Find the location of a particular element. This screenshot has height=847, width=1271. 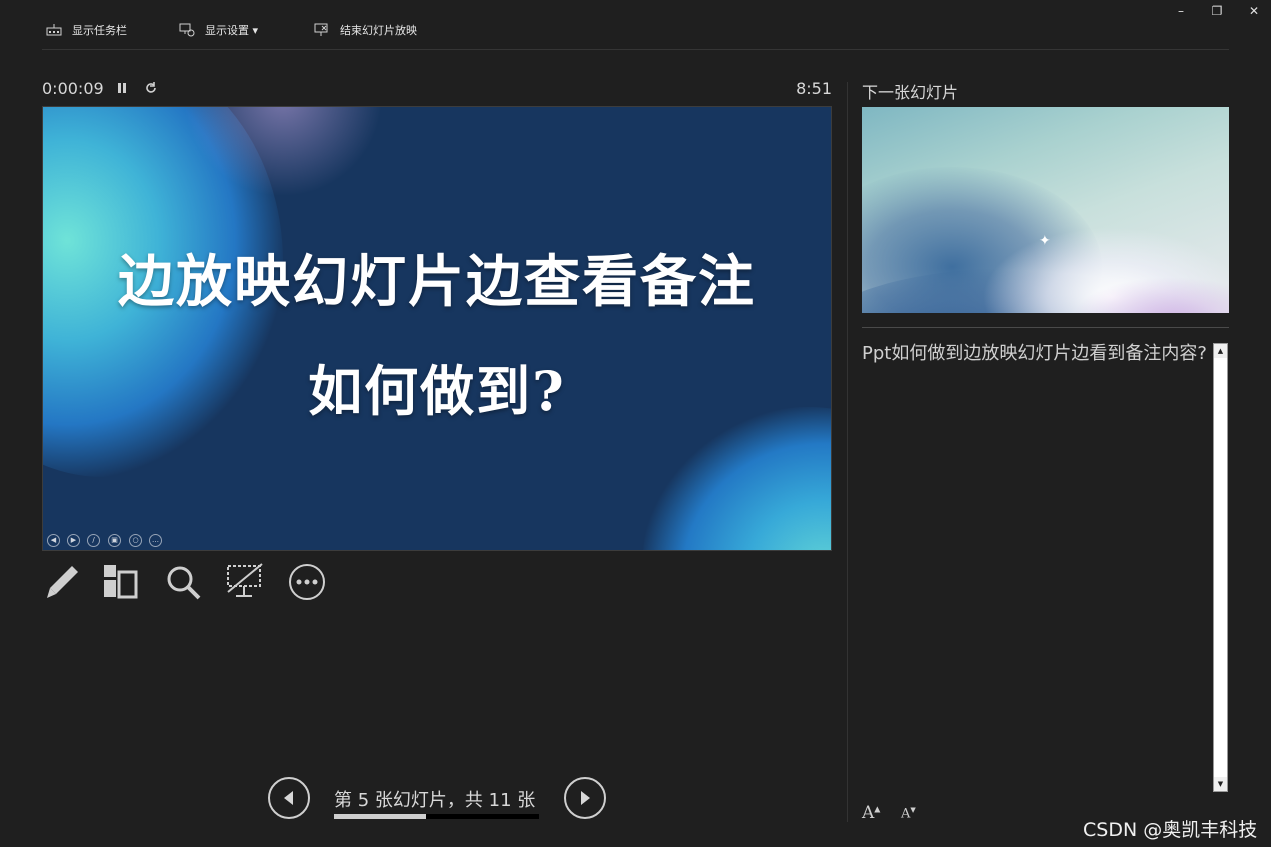

font-decrease-icon: A is located at coordinates (906, 814).